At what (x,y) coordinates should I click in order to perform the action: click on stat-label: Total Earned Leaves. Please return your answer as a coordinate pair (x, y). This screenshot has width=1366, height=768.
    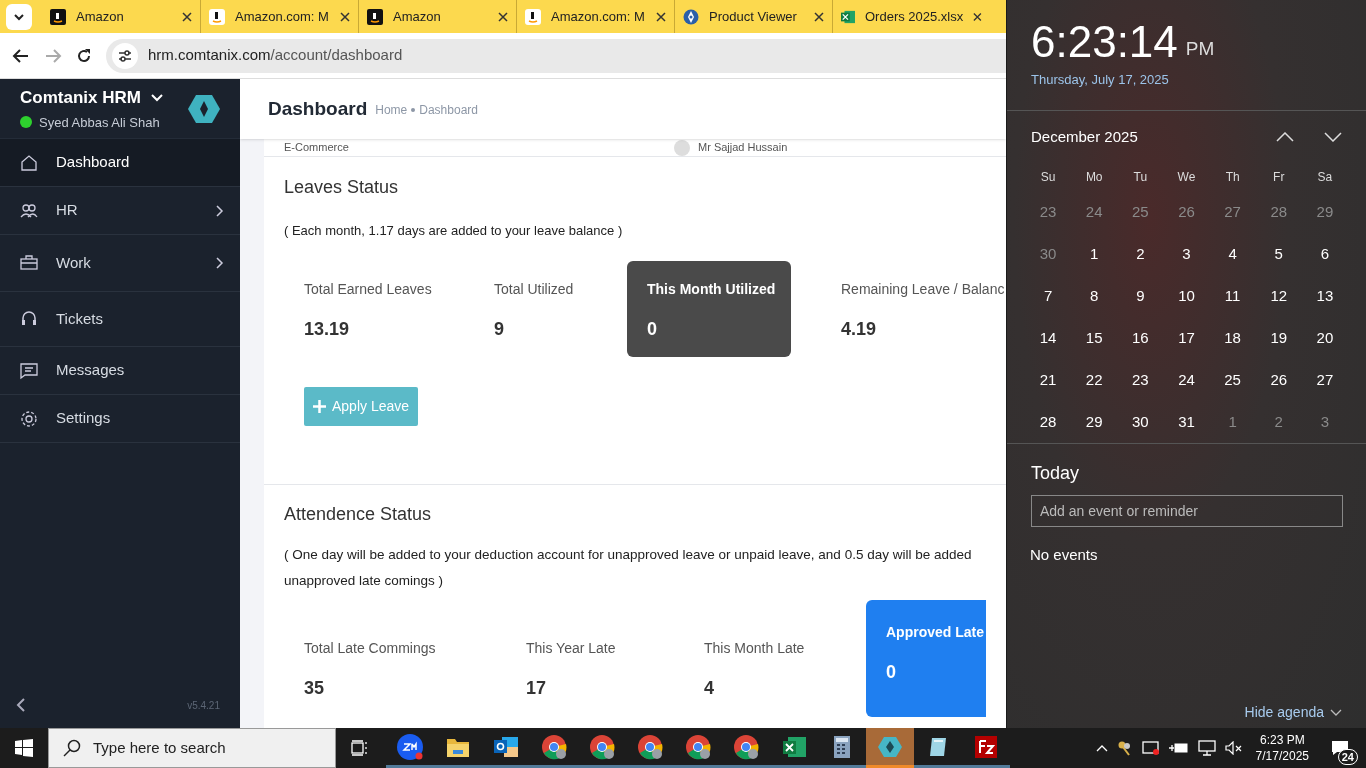
    Looking at the image, I should click on (368, 289).